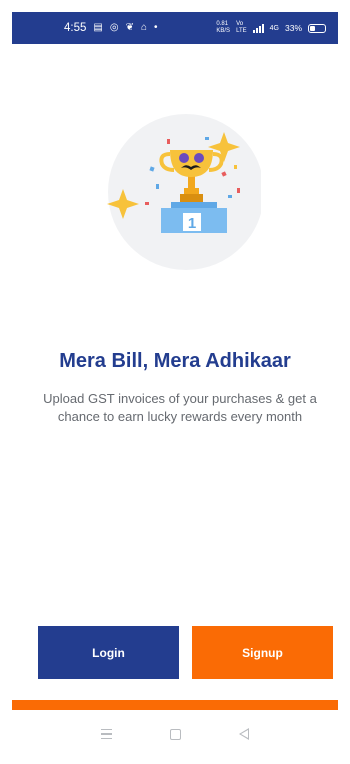 The height and width of the screenshot is (764, 350). What do you see at coordinates (114, 27) in the screenshot?
I see `whatsapp-icon: ◎` at bounding box center [114, 27].